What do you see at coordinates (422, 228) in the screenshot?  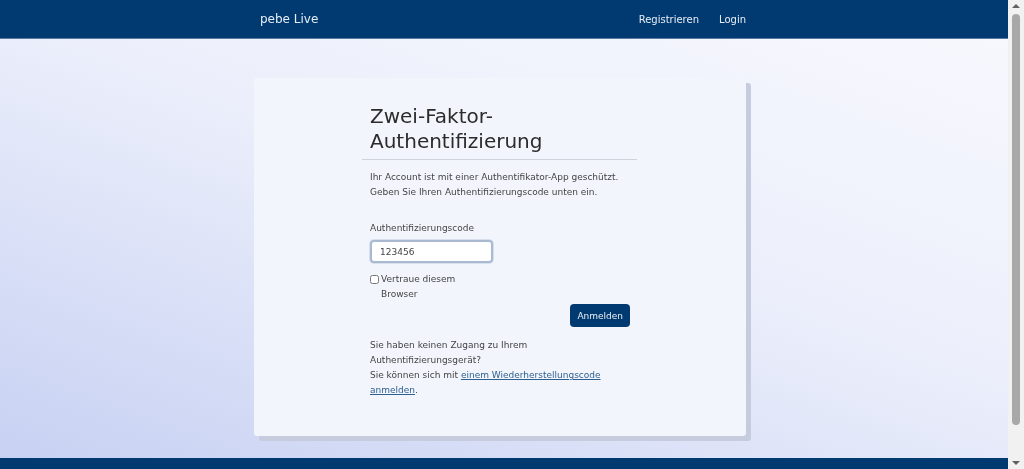 I see `field-label: Authentifizierungscode` at bounding box center [422, 228].